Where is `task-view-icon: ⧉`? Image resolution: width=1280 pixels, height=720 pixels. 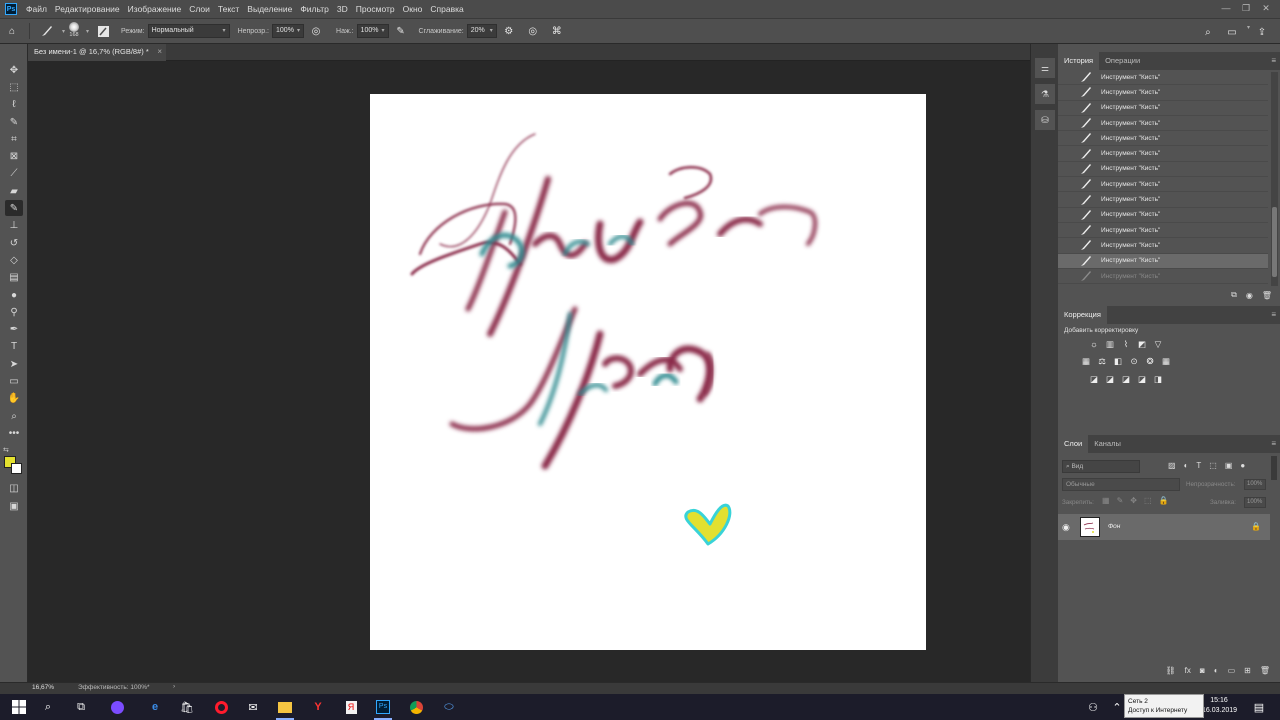
task-view-icon: ⧉ is located at coordinates (81, 707).